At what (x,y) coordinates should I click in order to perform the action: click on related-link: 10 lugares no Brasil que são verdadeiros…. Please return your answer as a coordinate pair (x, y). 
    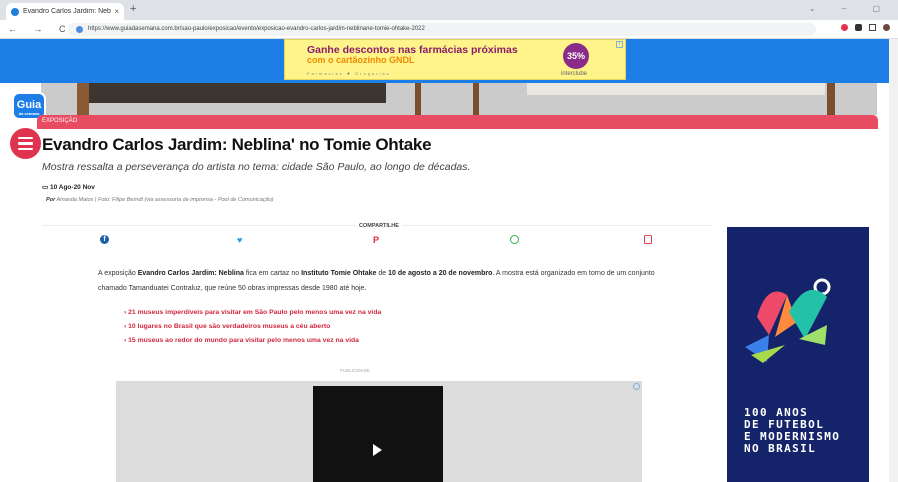
    Looking at the image, I should click on (252, 327).